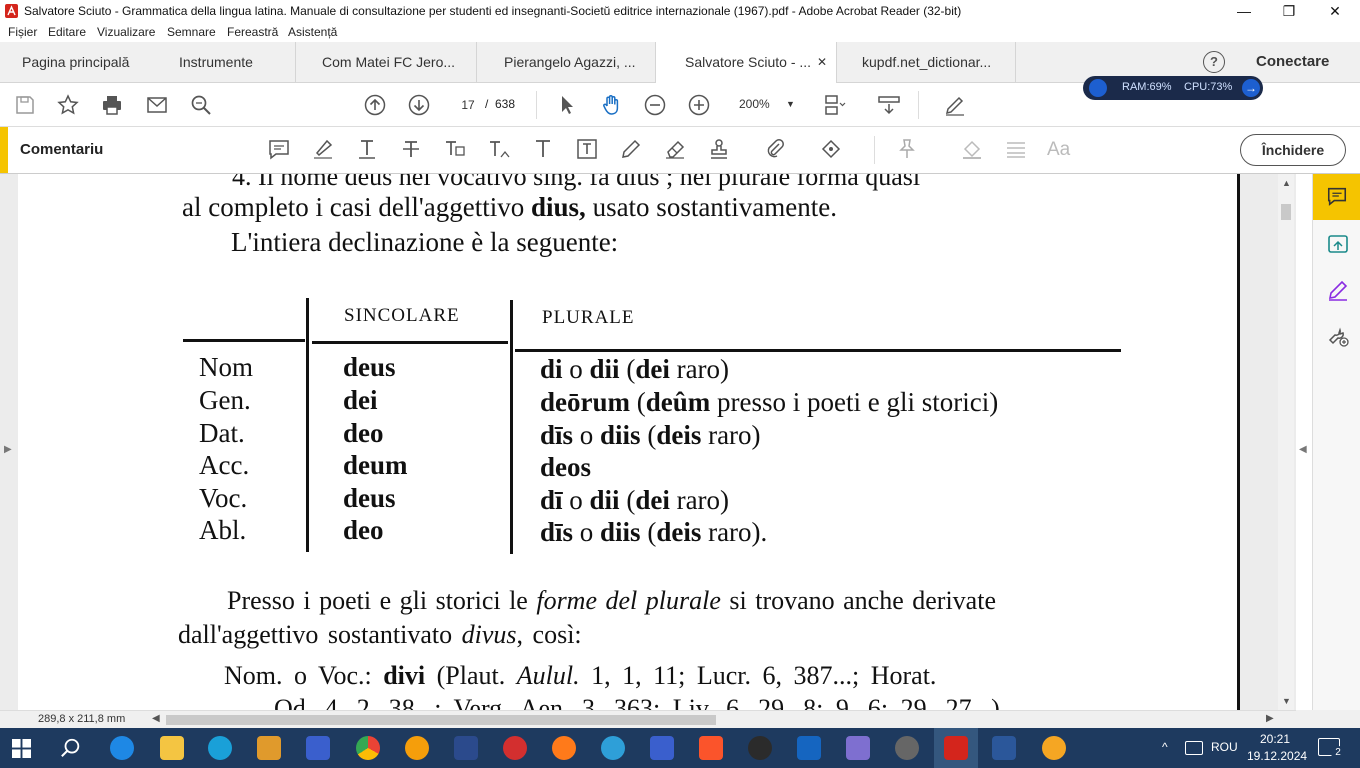  I want to click on vertical-scrollbar: ▲ ▼, so click(1286, 442).